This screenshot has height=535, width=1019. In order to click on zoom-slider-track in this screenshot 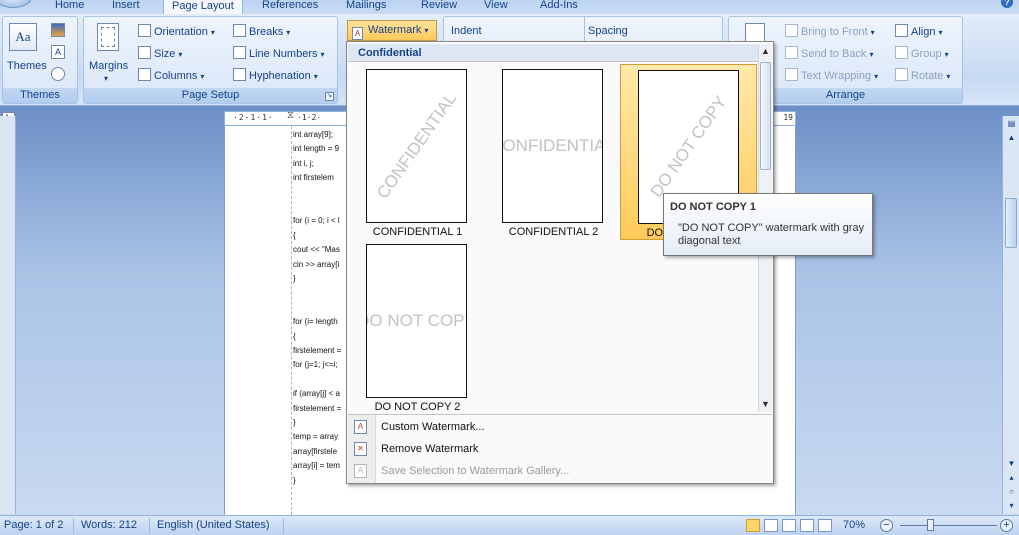, I will do `click(948, 525)`.